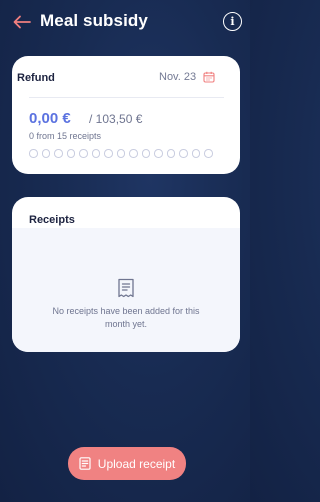 The image size is (320, 502). I want to click on upload-button-label: Upload receipt, so click(136, 463).